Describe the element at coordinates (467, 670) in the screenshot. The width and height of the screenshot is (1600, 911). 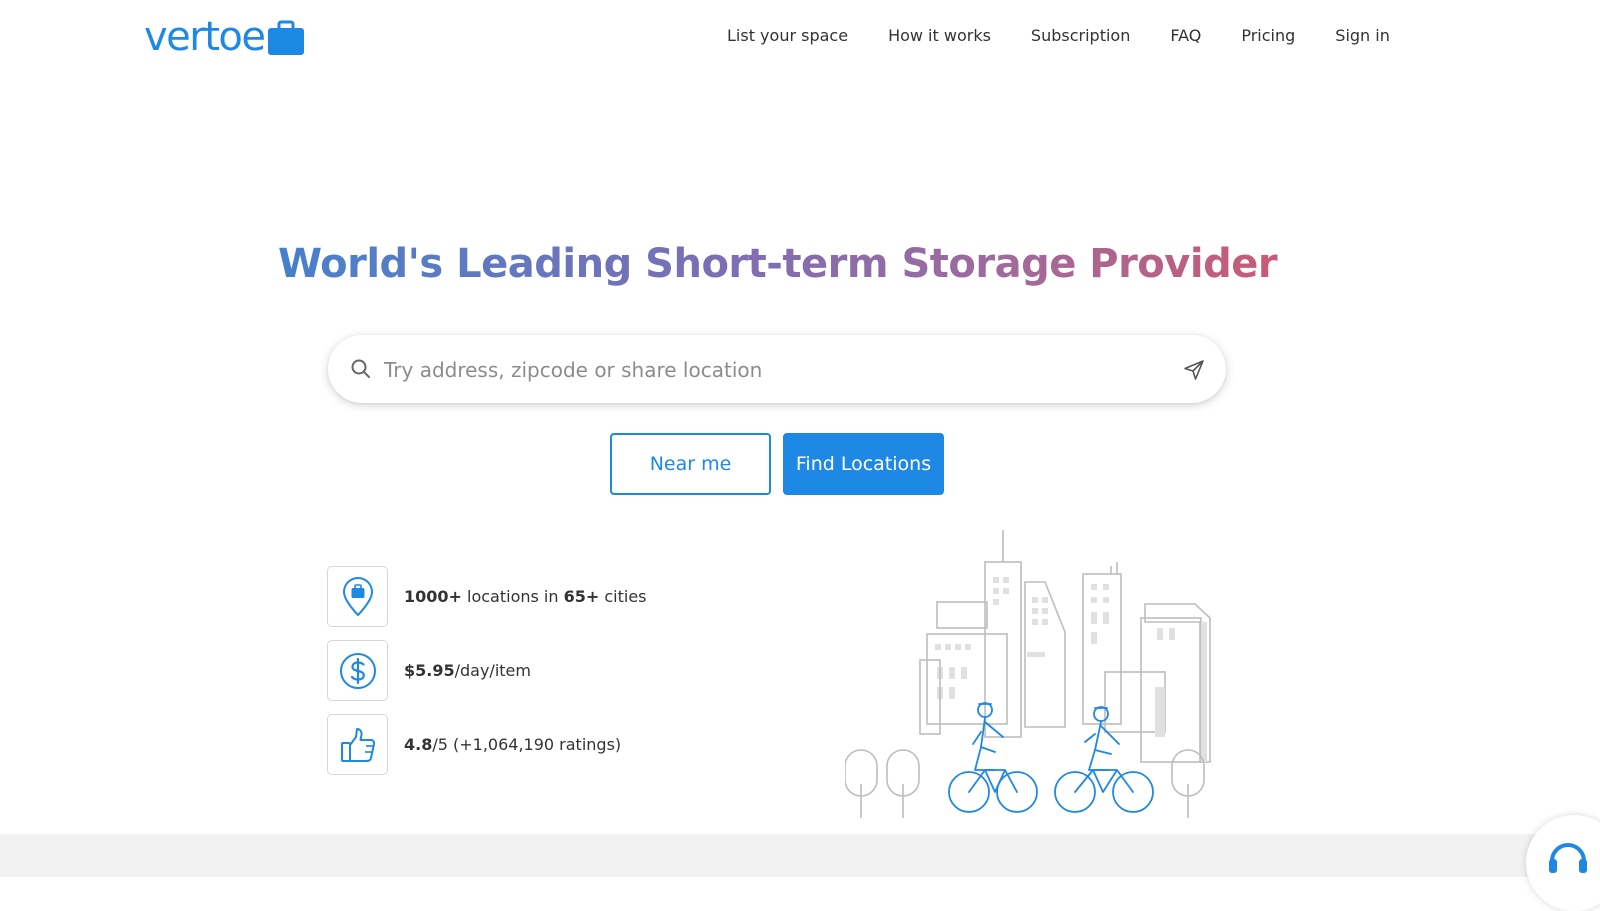
I see `feature-price-text: $5.95/day/item` at that location.